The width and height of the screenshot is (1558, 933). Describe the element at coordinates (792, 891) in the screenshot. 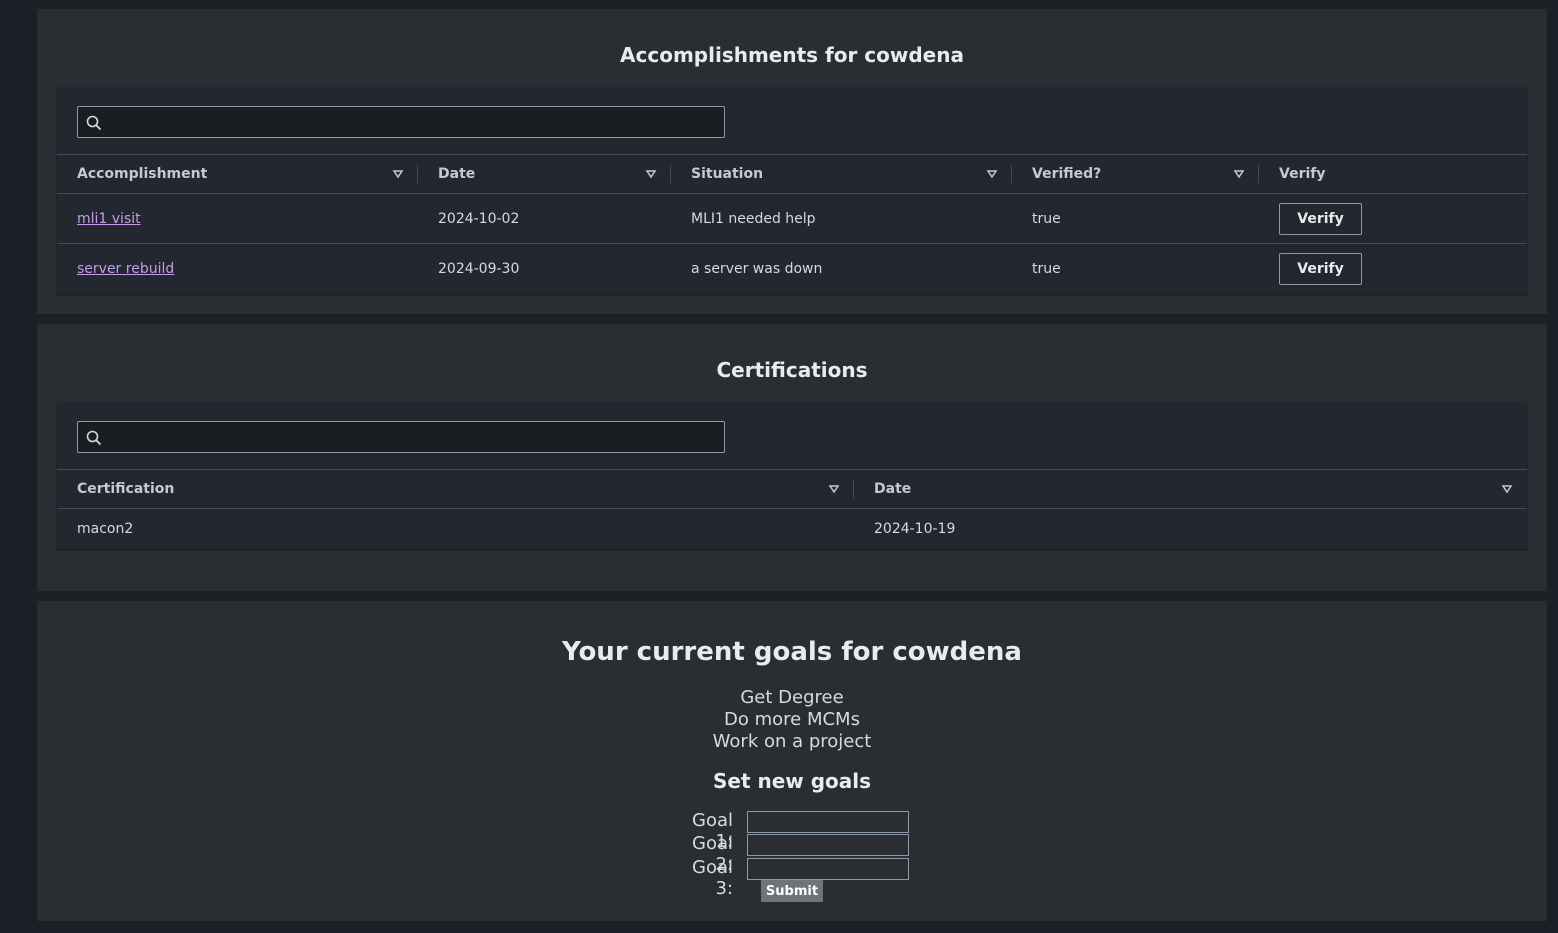

I see `submit-button: Submit` at that location.